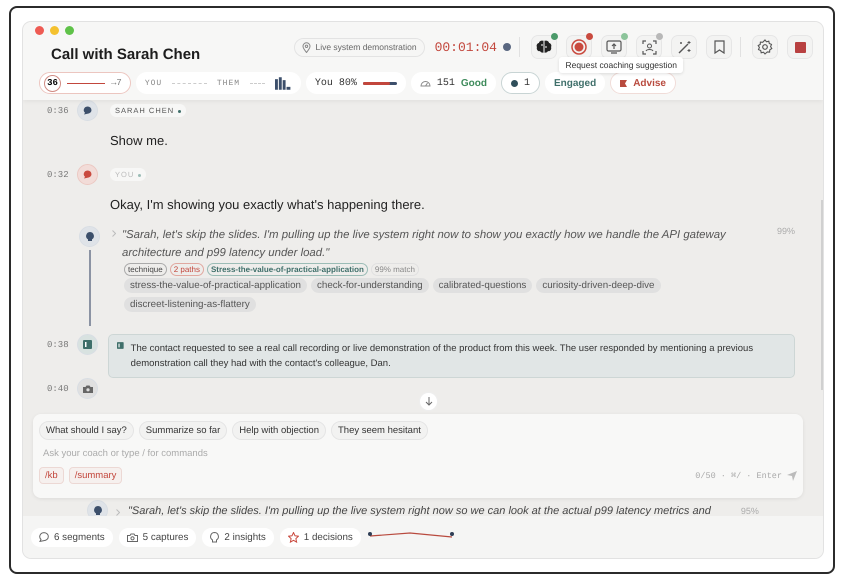 This screenshot has height=579, width=846. What do you see at coordinates (419, 510) in the screenshot?
I see `suggested-quote: "Sarah, let's skip the slides. I'm pulling up the live system right now so we can look at the actual p99 latency metrics and` at bounding box center [419, 510].